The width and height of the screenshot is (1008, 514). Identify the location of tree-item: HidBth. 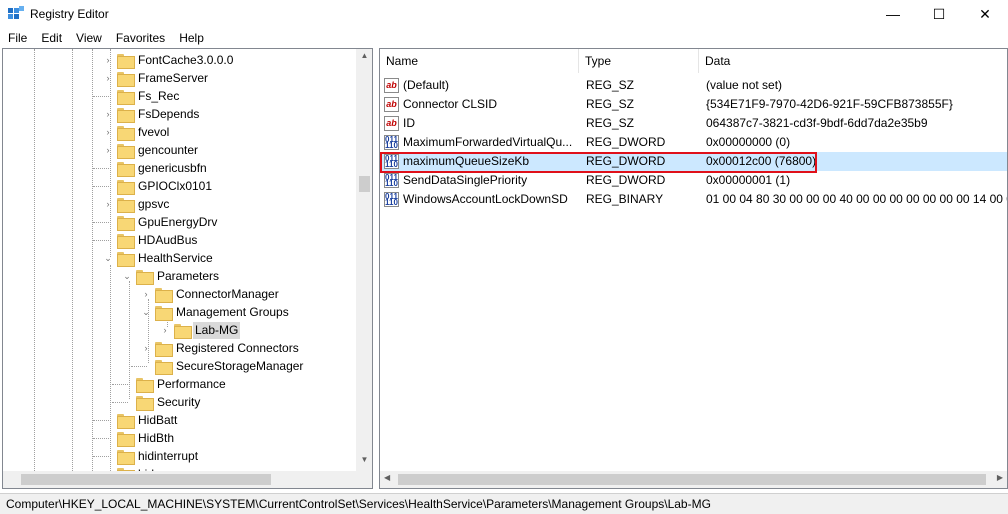
(134, 438).